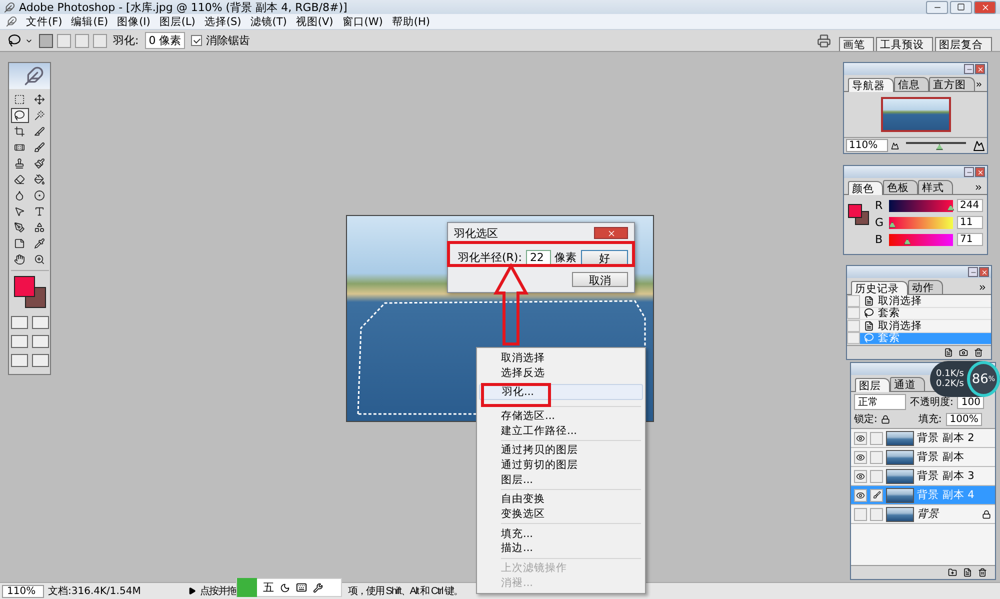 This screenshot has width=1000, height=599. I want to click on keyboard-icon, so click(301, 587).